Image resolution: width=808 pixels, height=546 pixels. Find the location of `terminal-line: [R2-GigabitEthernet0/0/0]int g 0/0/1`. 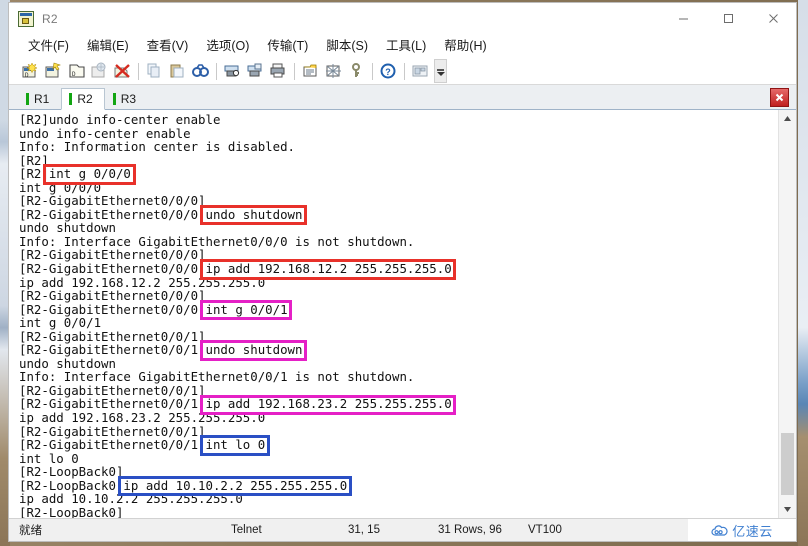

terminal-line: [R2-GigabitEthernet0/0/0]int g 0/0/1 is located at coordinates (153, 309).